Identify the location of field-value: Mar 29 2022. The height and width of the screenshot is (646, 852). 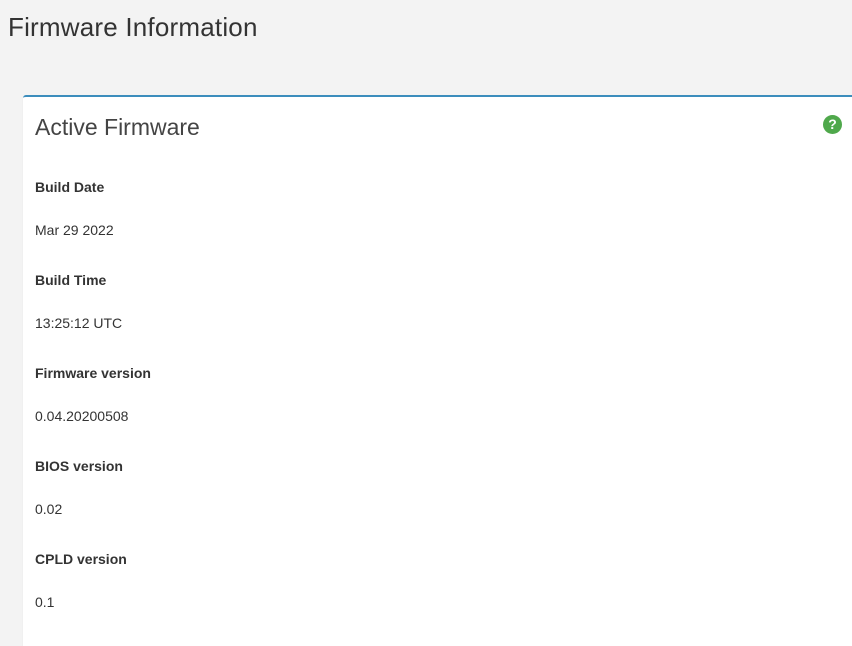
(74, 230).